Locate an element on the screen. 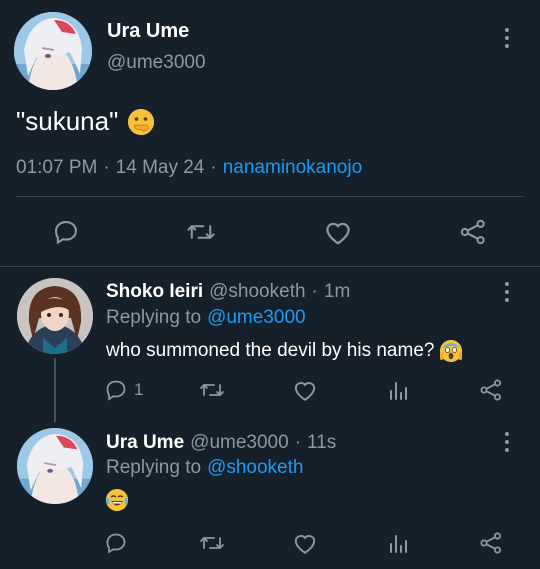 The image size is (540, 569). thread-divider is located at coordinates (270, 266).